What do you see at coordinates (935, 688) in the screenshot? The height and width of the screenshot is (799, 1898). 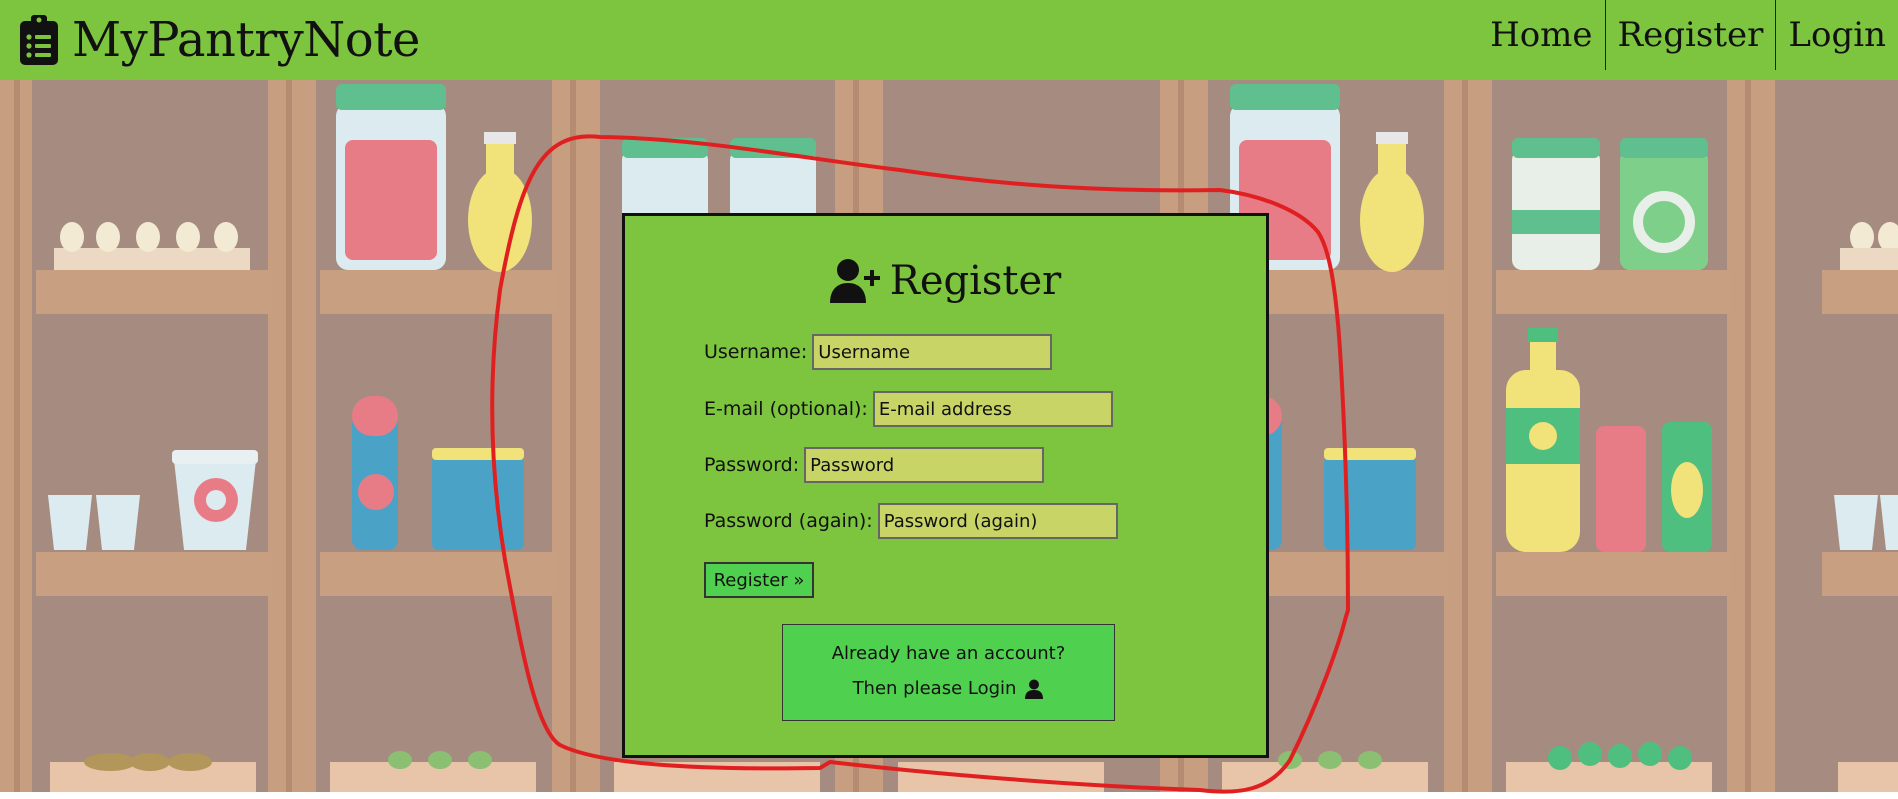 I see `login-prompt-link-text: Then please Login` at bounding box center [935, 688].